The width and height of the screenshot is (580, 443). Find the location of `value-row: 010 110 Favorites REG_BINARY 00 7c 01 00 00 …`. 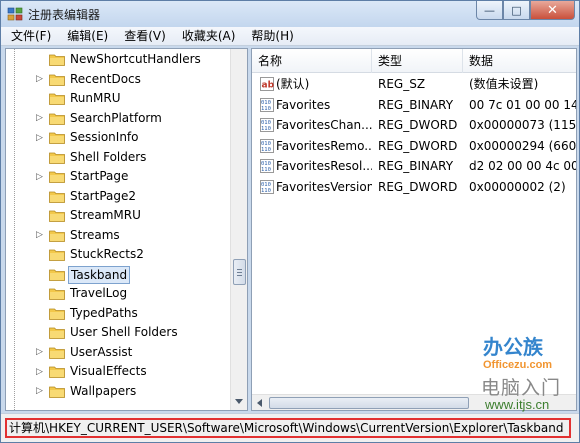

value-row: 010 110 Favorites REG_BINARY 00 7c 01 00 00 … is located at coordinates (414, 105).